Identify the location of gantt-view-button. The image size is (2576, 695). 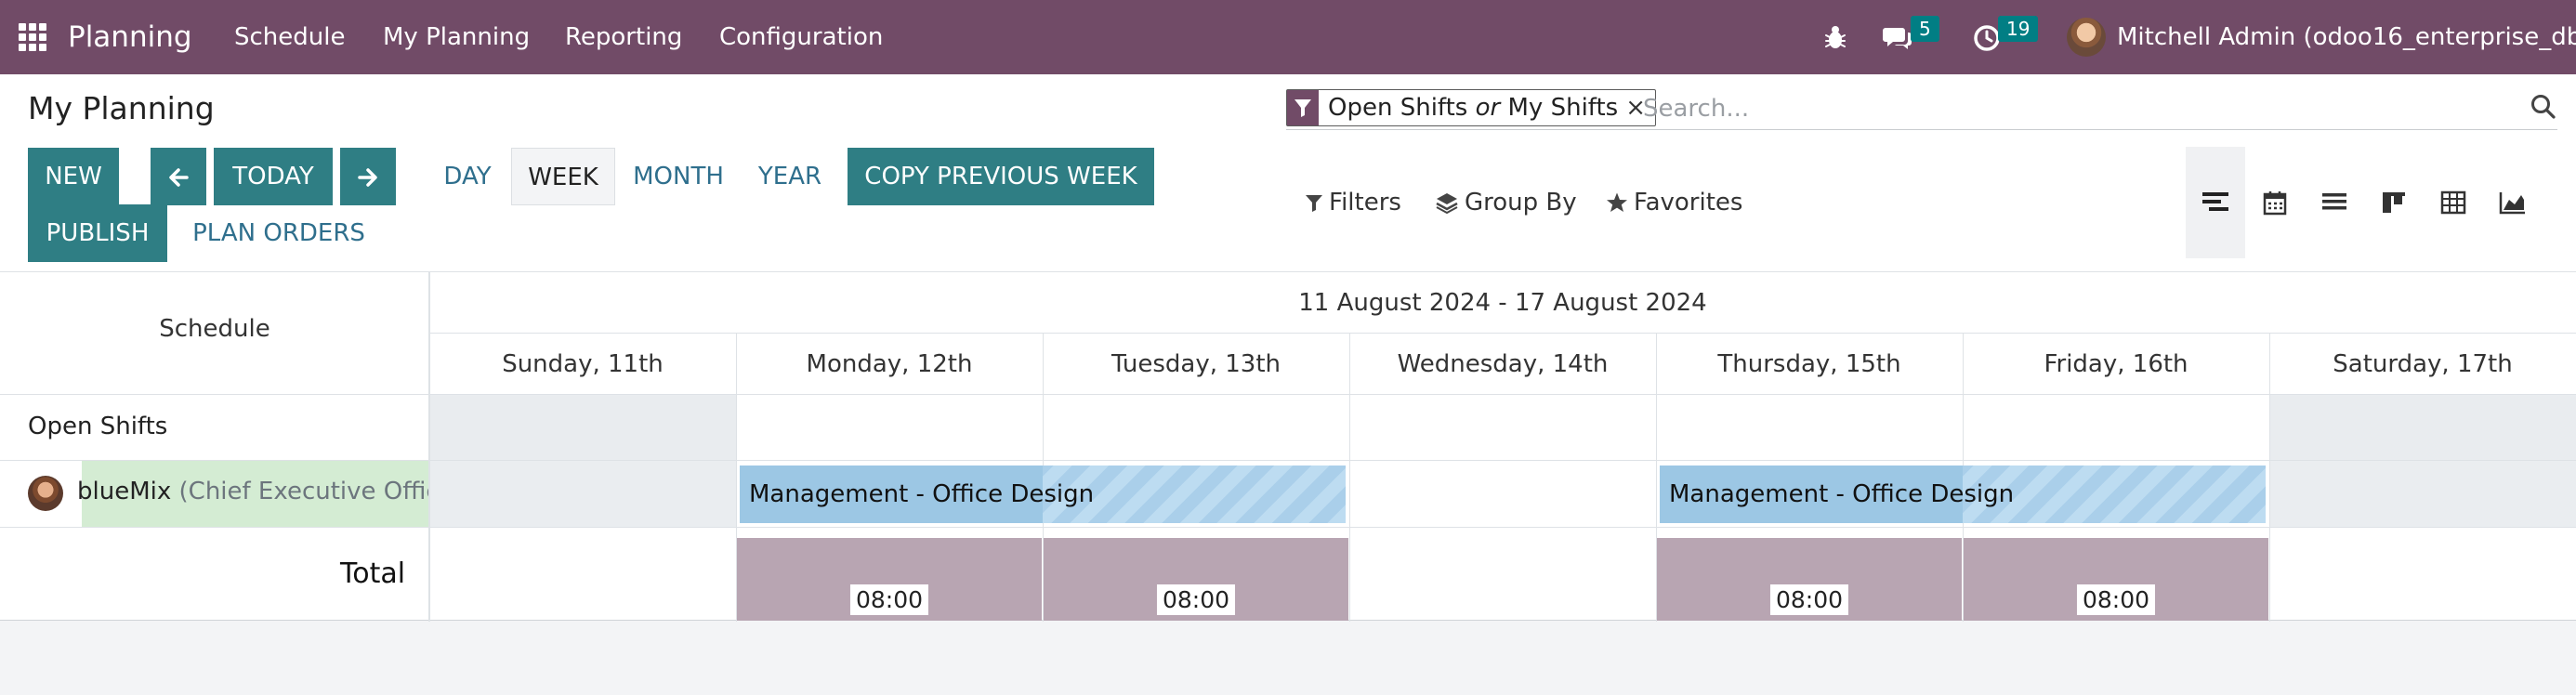
(2215, 202).